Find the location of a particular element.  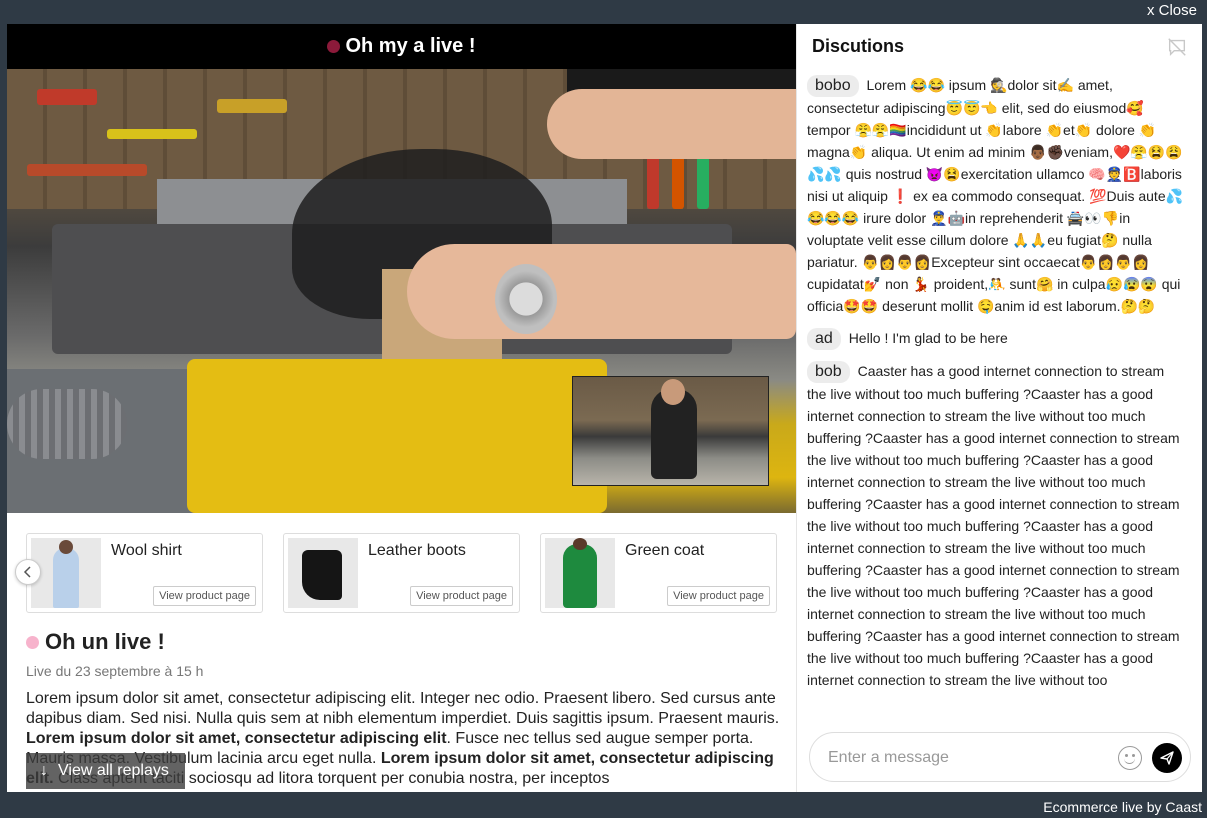

carousel-prev-button is located at coordinates (28, 572).